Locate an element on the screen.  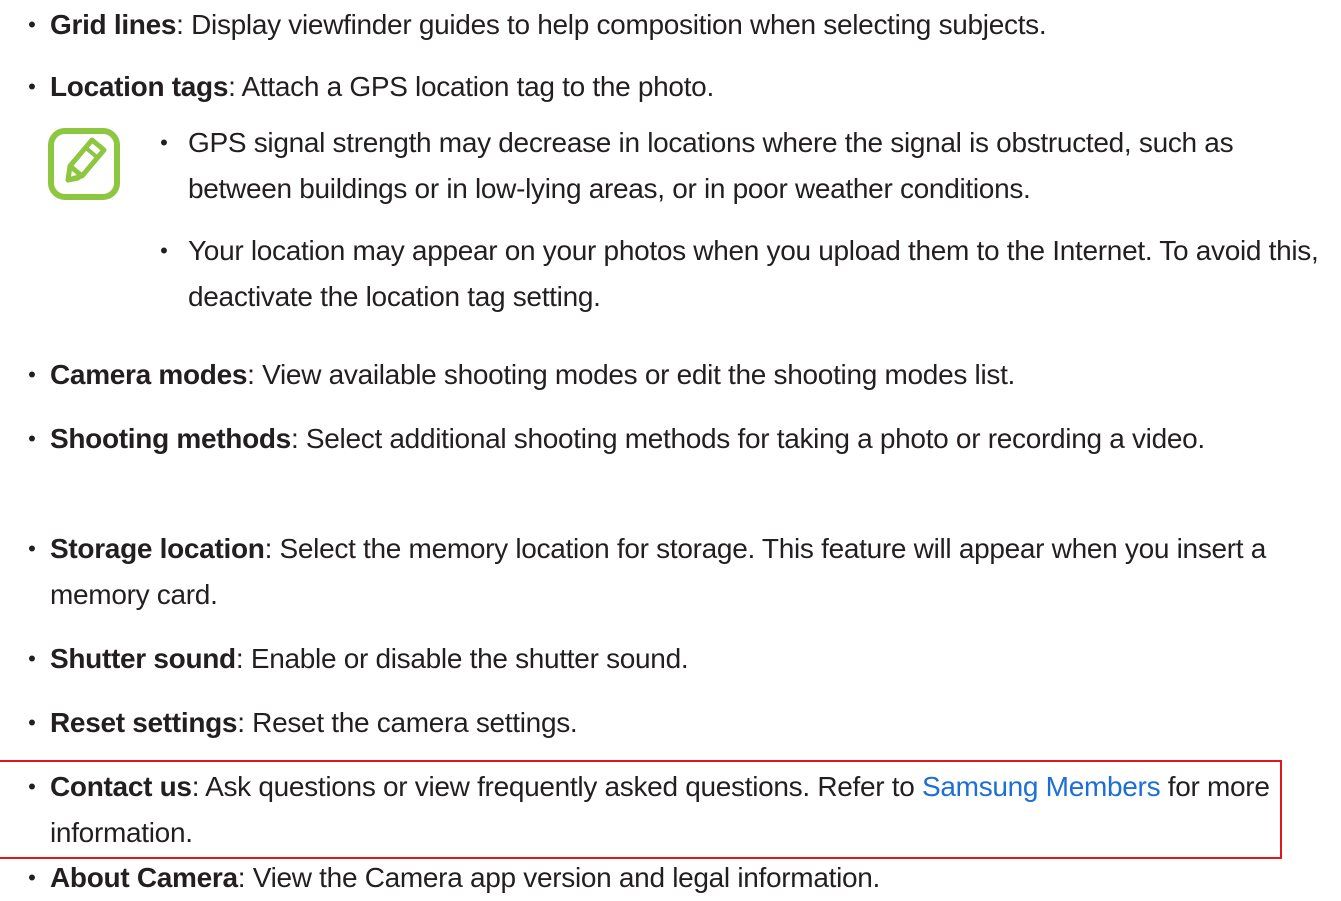
item-term: About Camera is located at coordinates (144, 877).